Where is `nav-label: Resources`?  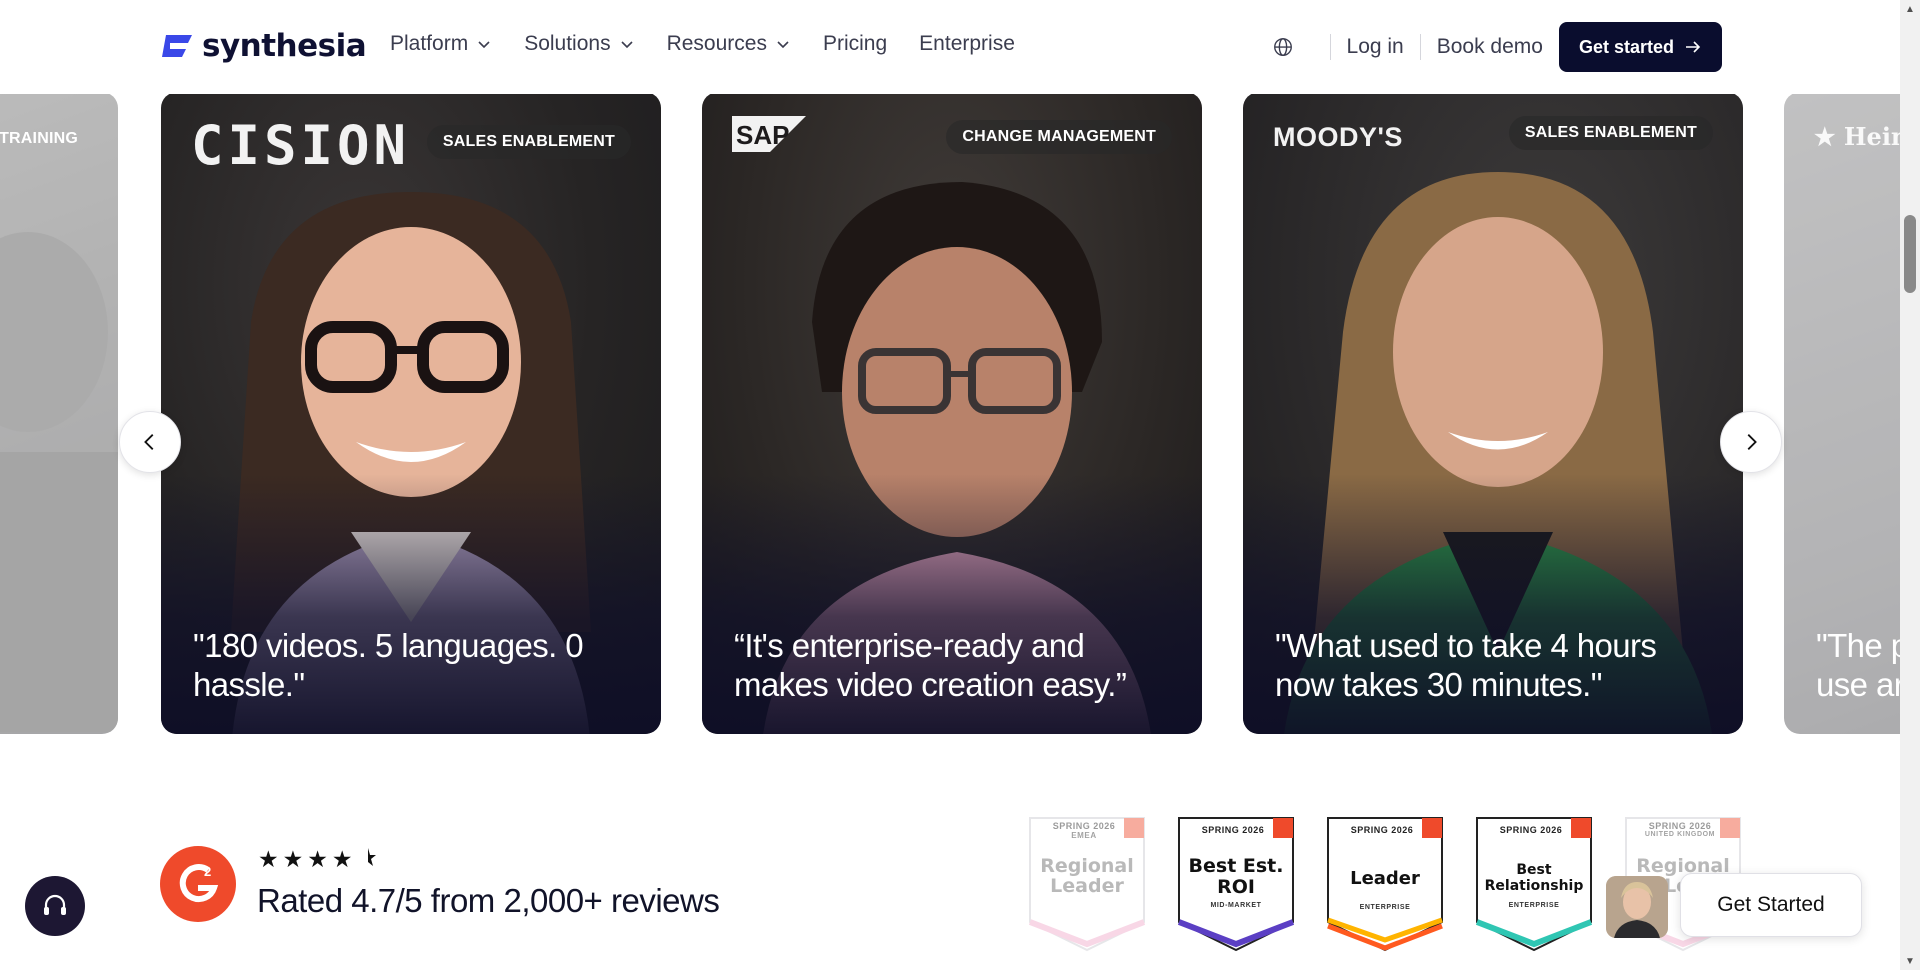 nav-label: Resources is located at coordinates (716, 43).